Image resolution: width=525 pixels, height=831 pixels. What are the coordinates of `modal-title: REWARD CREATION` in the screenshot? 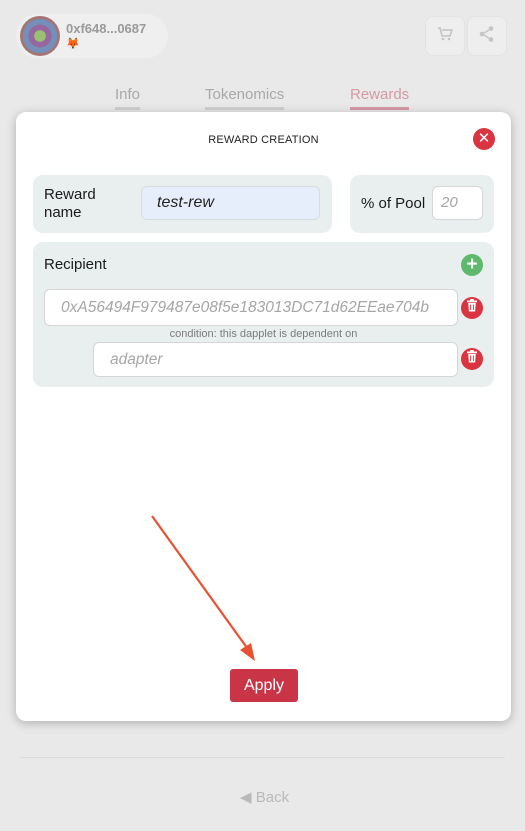 It's located at (263, 140).